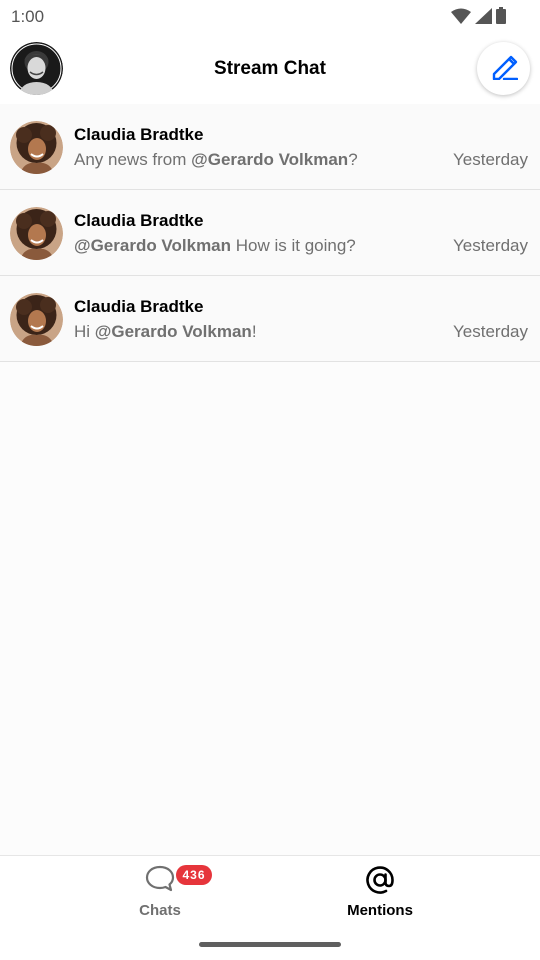 This screenshot has height=960, width=540. I want to click on home-indicator, so click(270, 944).